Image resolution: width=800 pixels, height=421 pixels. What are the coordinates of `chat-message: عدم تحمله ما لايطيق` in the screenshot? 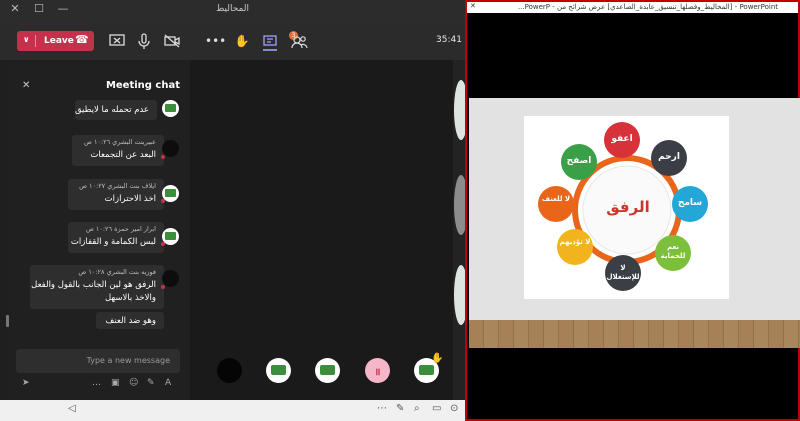 It's located at (116, 110).